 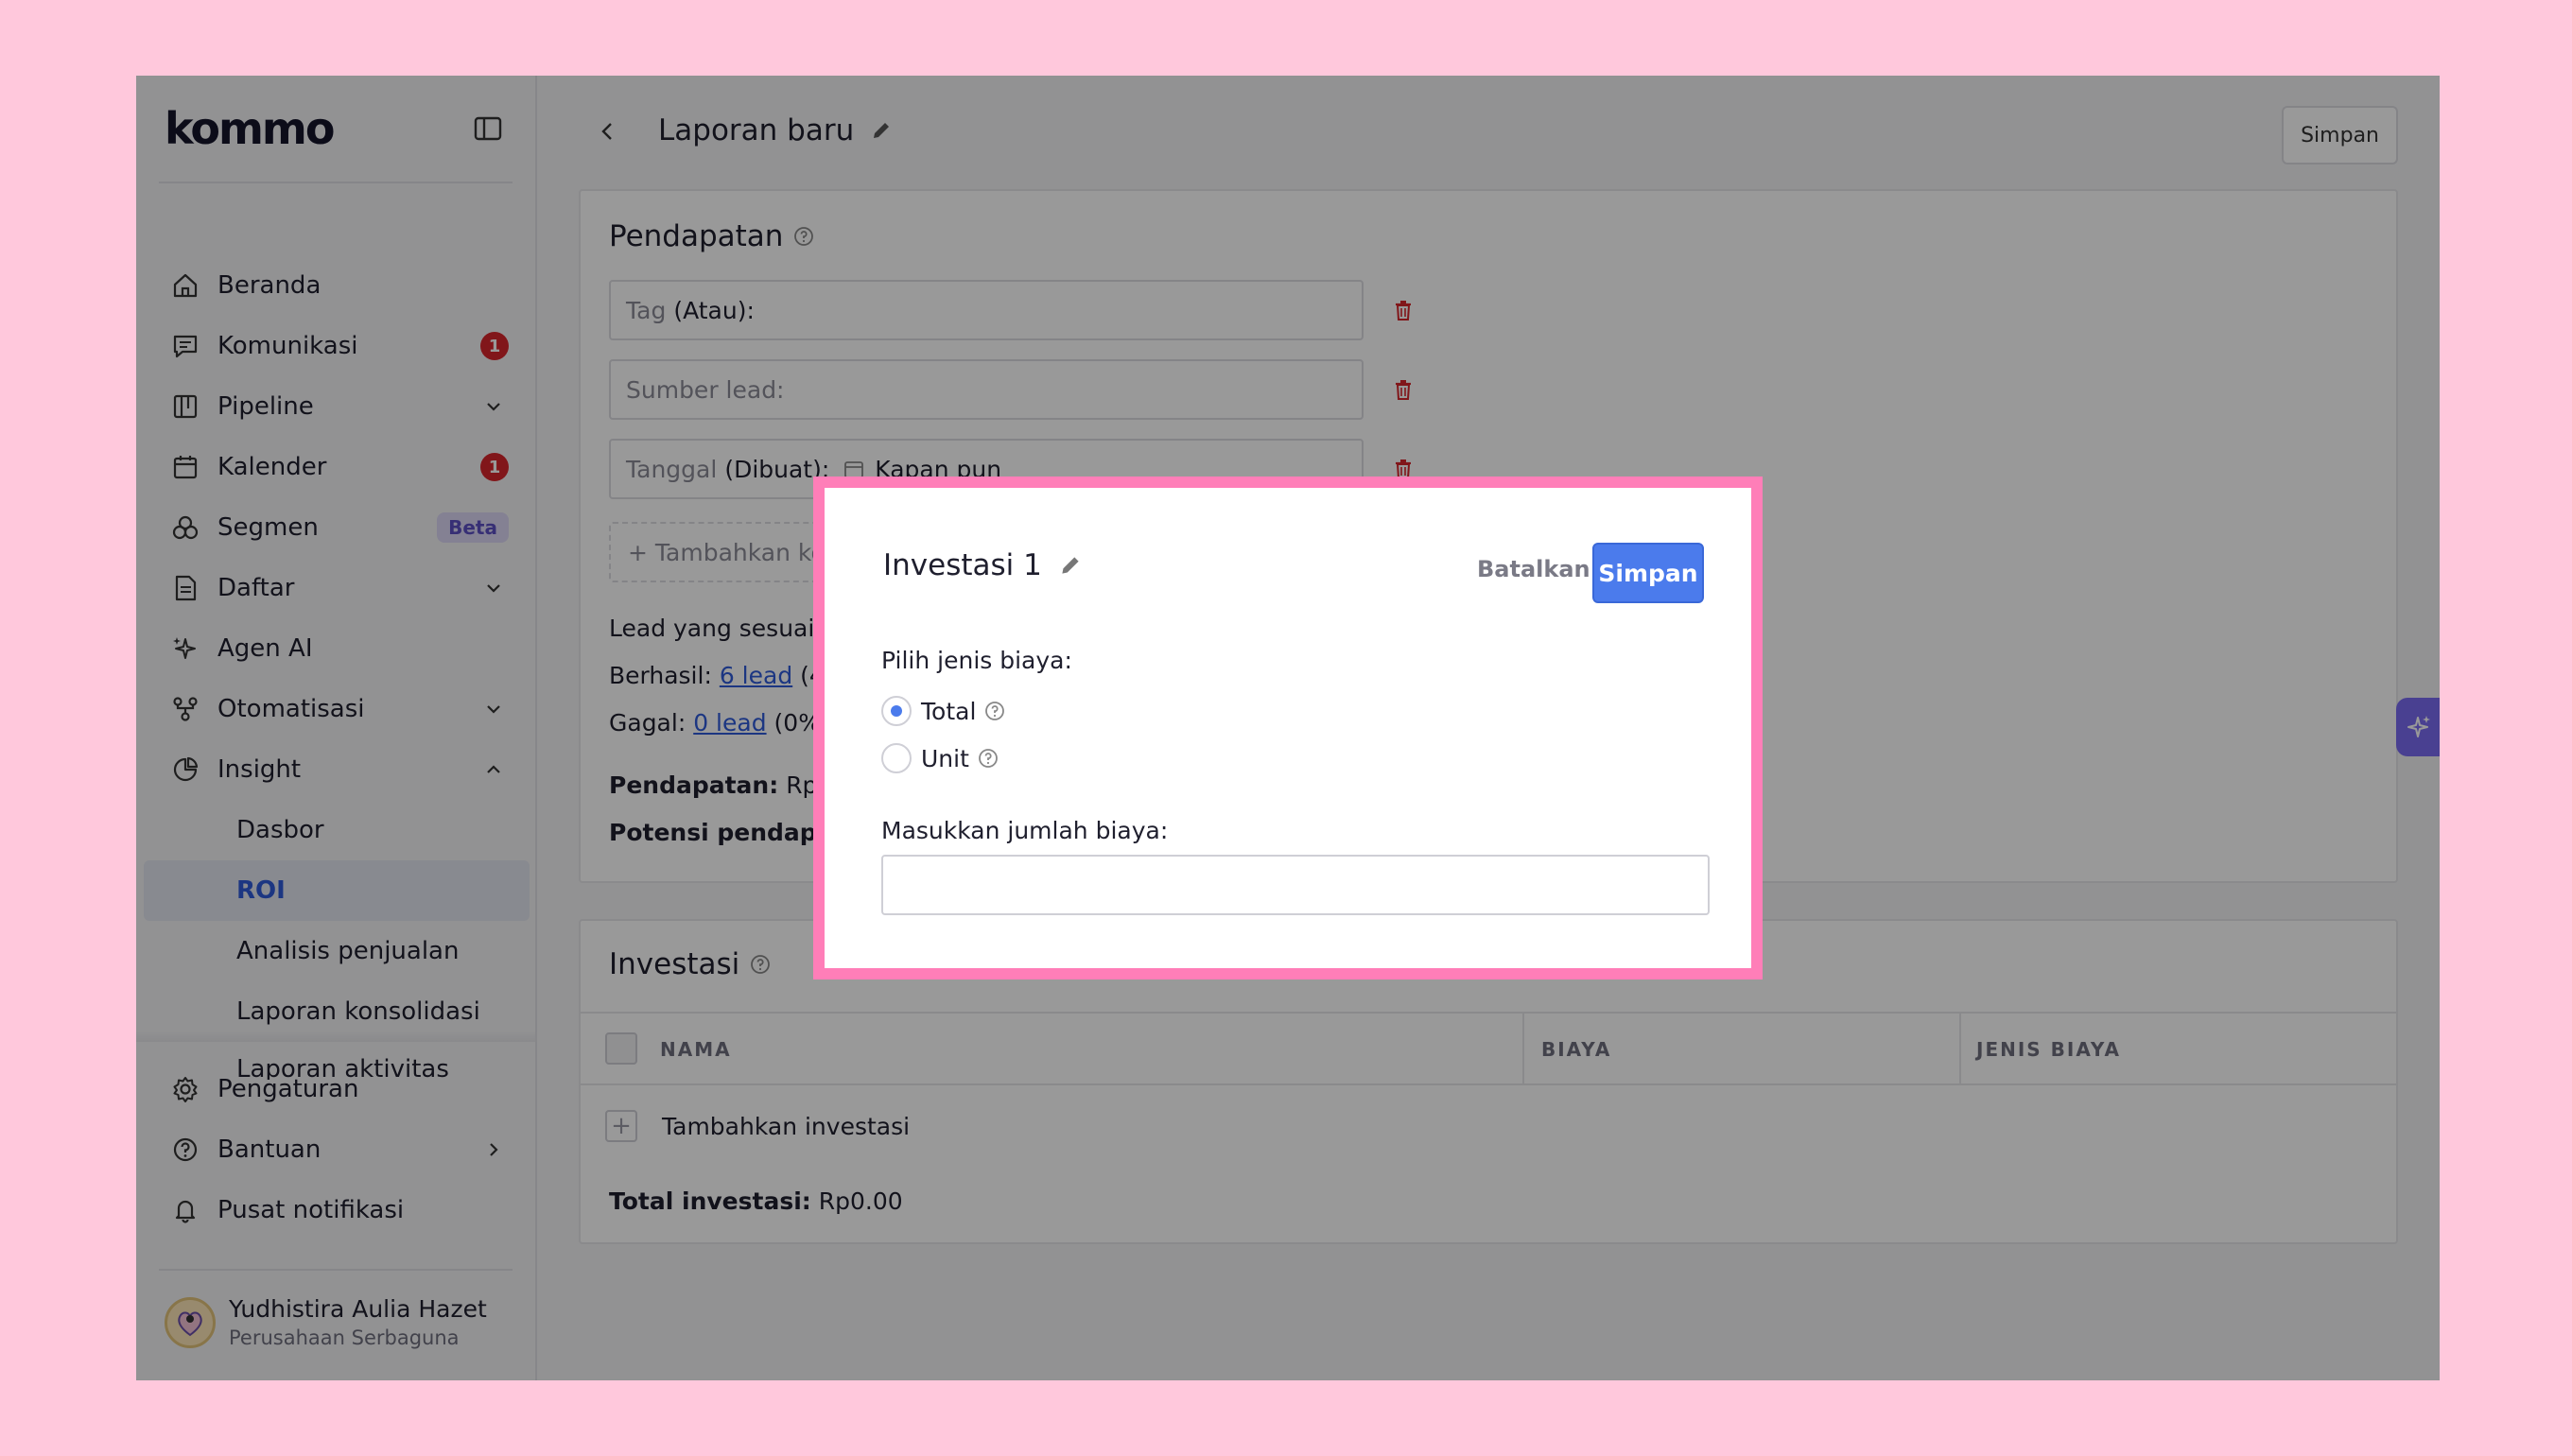 What do you see at coordinates (1533, 569) in the screenshot?
I see `cancel-button: Batalkan` at bounding box center [1533, 569].